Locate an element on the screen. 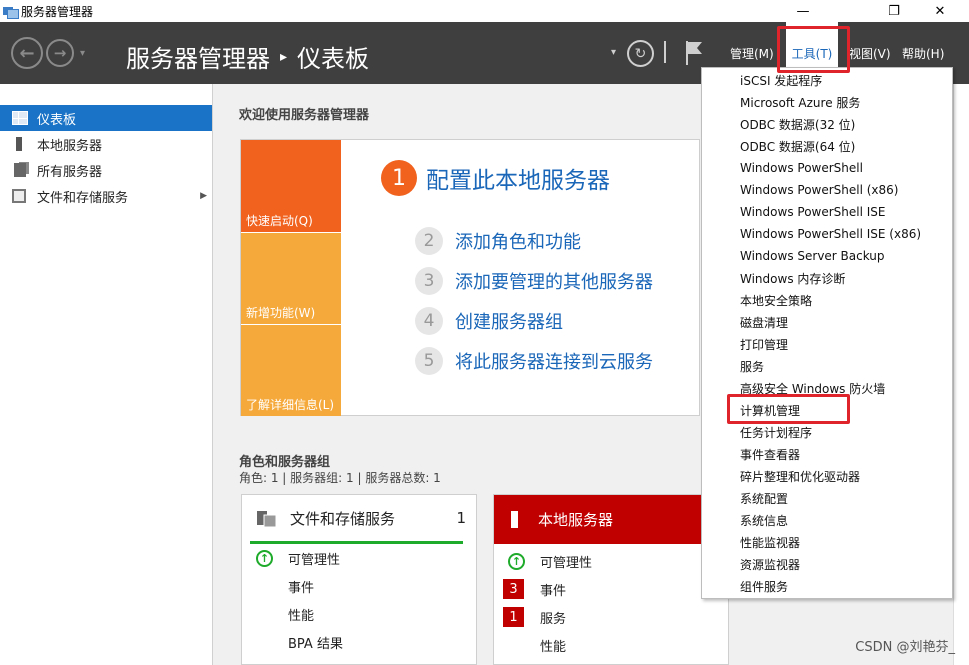 The height and width of the screenshot is (665, 969). roles-summary: 角色: 1 | 服务器组: 1 | 服务器总数: 1 is located at coordinates (340, 478).